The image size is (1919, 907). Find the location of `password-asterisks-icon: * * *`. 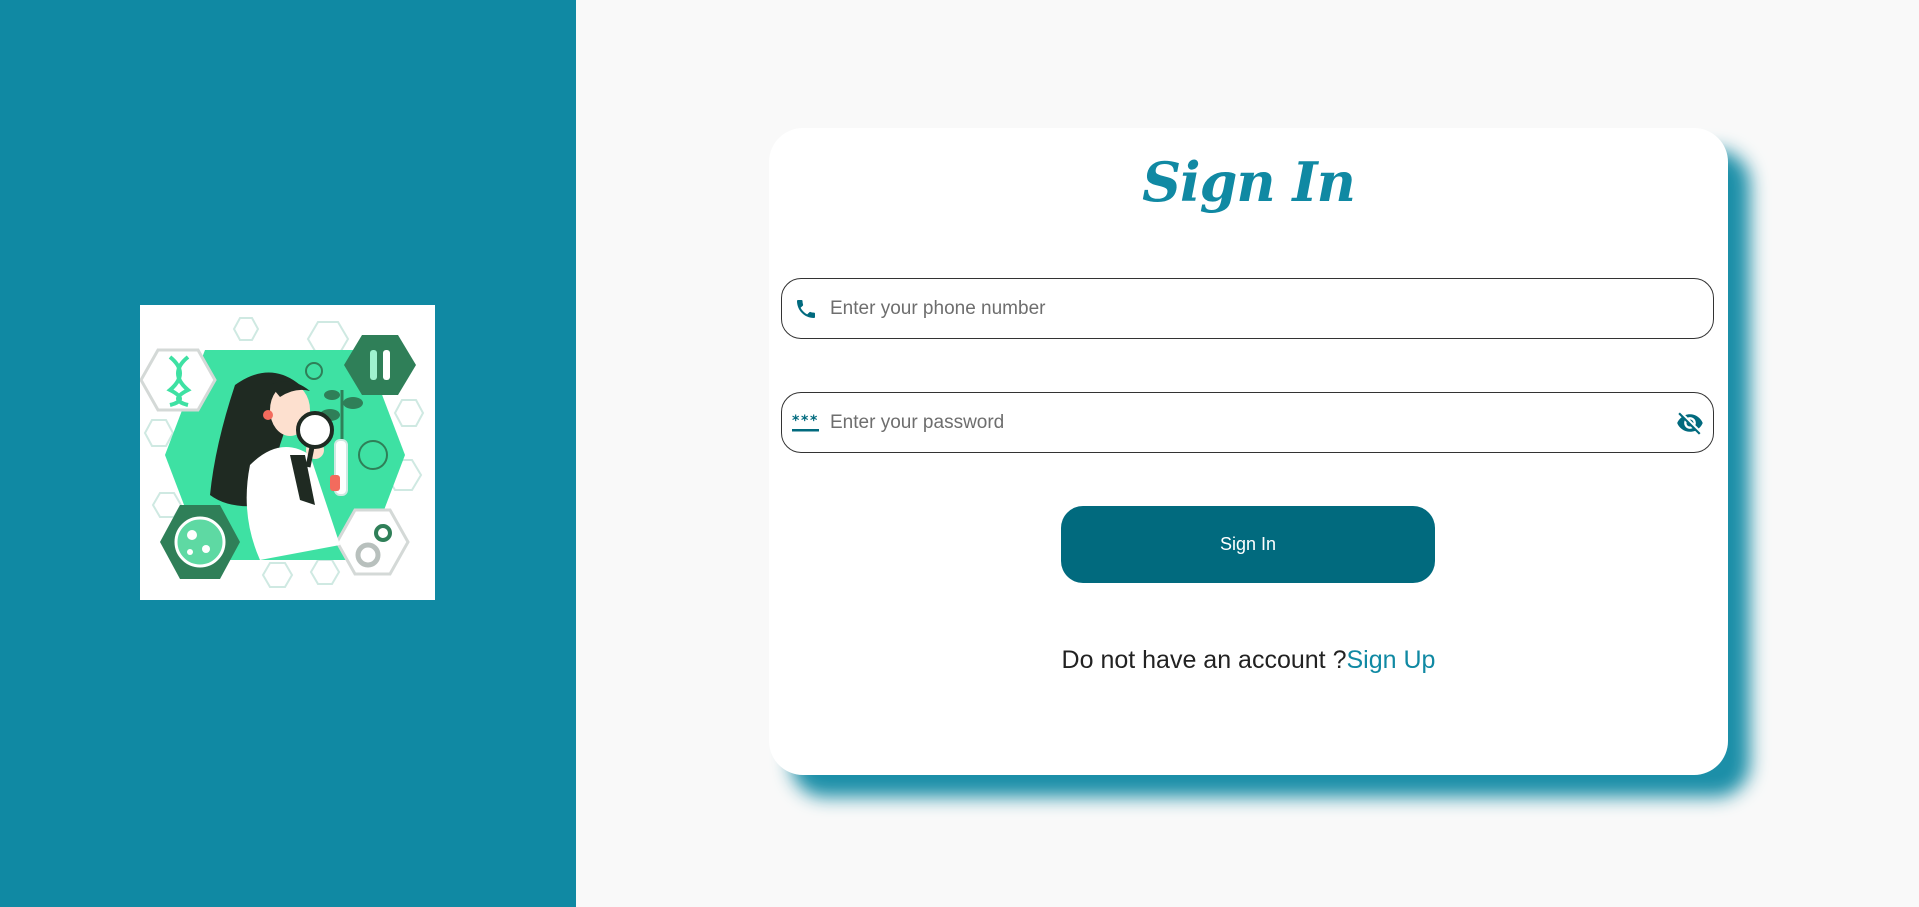

password-asterisks-icon: * * * is located at coordinates (806, 423).